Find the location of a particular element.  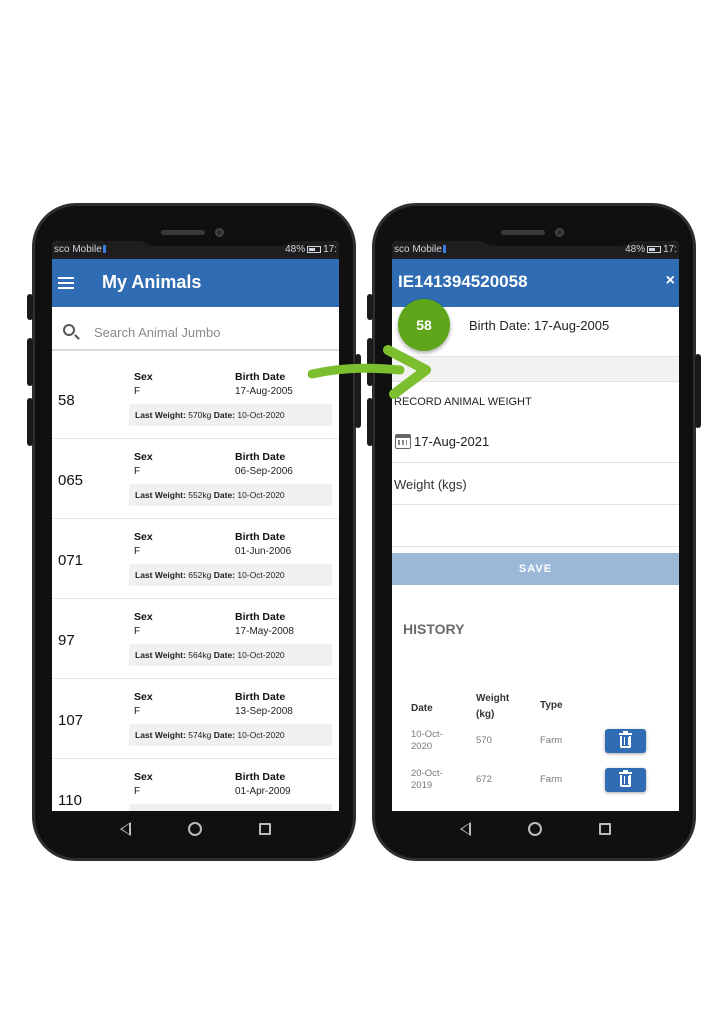

date-value: 17-Aug-2021 is located at coordinates (451, 441).